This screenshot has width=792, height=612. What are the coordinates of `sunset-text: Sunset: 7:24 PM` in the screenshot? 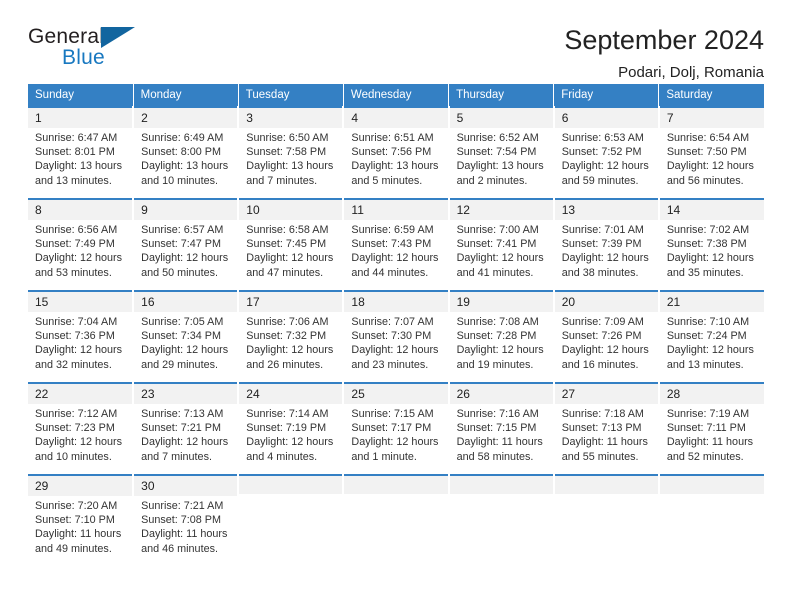 It's located at (706, 335).